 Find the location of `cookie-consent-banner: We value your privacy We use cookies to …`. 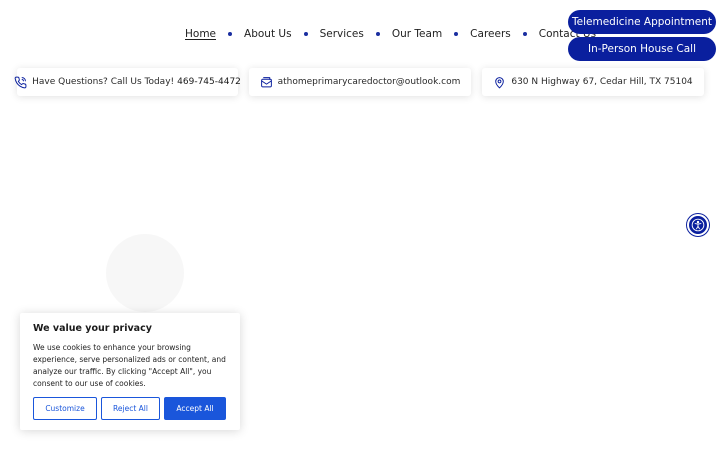

cookie-consent-banner: We value your privacy We use cookies to … is located at coordinates (130, 371).